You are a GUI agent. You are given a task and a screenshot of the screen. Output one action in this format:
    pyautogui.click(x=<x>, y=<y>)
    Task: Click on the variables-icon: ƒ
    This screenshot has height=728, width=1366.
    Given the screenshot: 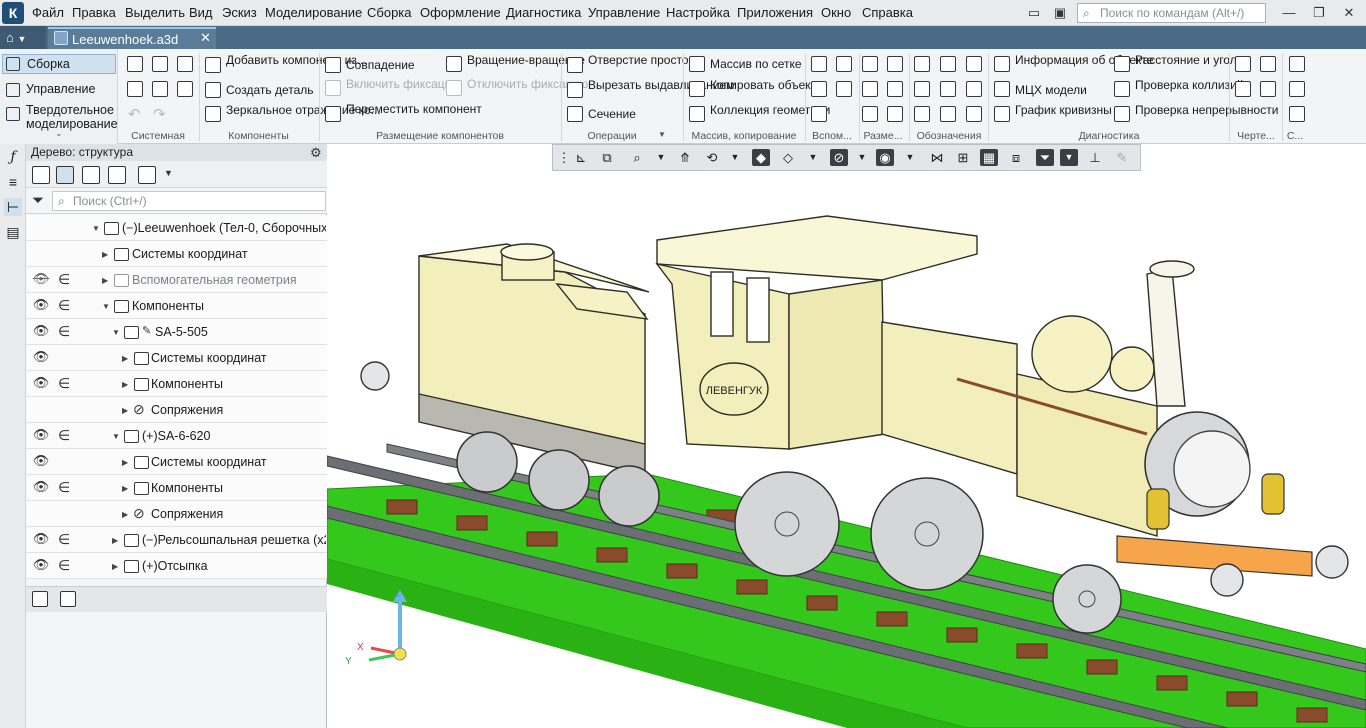 What is the action you would take?
    pyautogui.click(x=13, y=157)
    